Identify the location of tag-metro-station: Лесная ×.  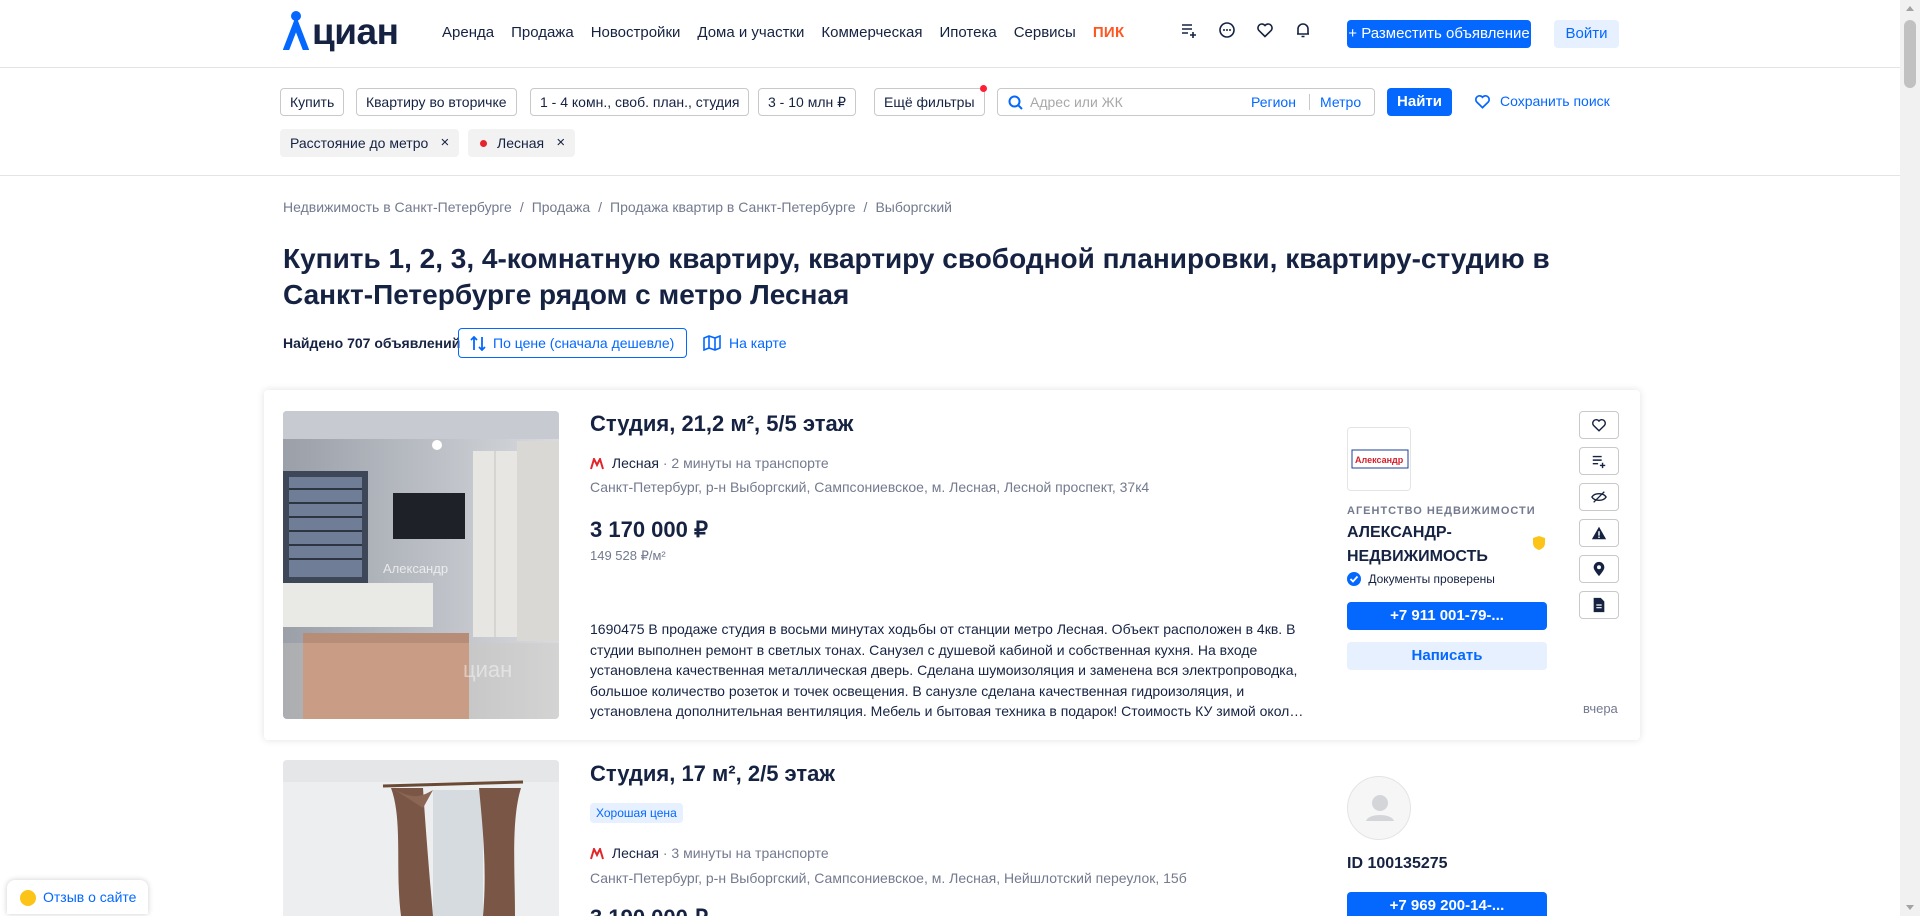
(522, 143).